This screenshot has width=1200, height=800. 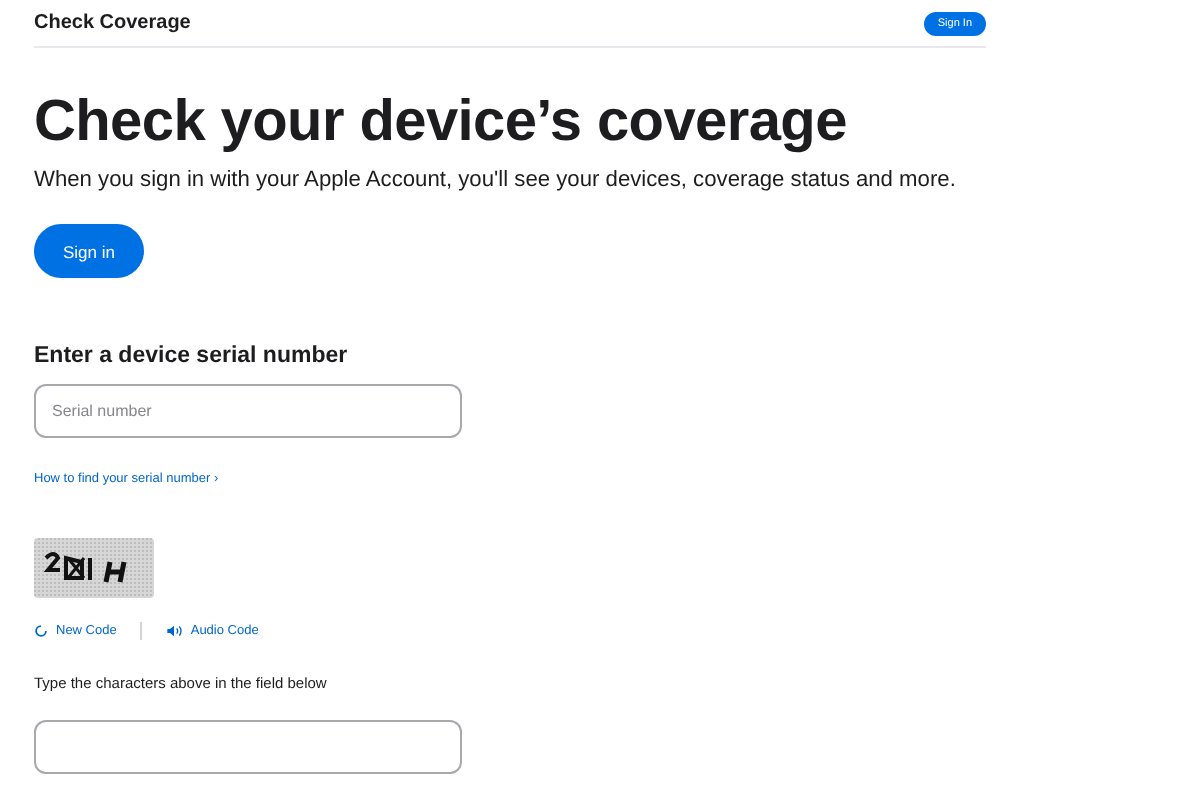 What do you see at coordinates (248, 411) in the screenshot?
I see `serial-number-field: Serial number` at bounding box center [248, 411].